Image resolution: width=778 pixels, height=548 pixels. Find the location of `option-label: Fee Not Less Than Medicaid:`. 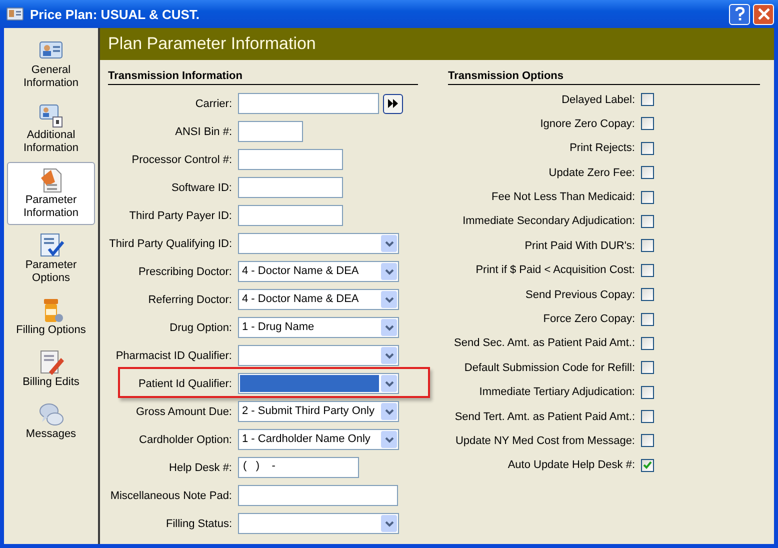

option-label: Fee Not Less Than Medicaid: is located at coordinates (564, 197).